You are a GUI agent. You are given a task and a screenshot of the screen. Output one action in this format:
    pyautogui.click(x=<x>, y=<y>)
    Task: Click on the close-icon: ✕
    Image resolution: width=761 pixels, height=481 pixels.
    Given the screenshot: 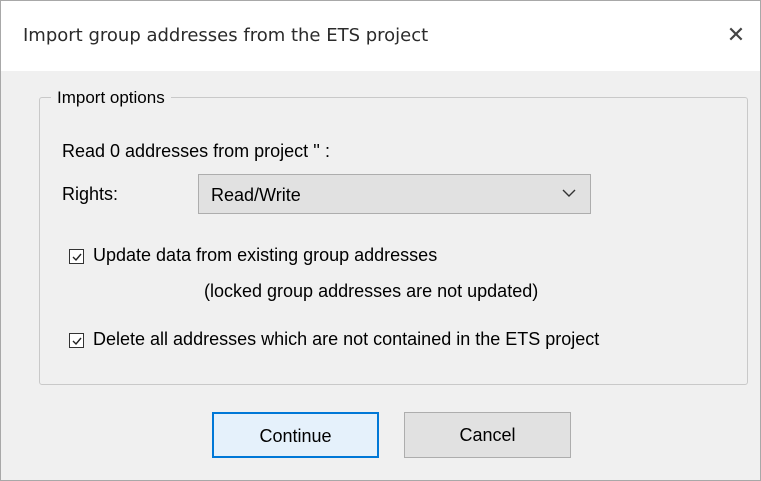 What is the action you would take?
    pyautogui.click(x=736, y=35)
    